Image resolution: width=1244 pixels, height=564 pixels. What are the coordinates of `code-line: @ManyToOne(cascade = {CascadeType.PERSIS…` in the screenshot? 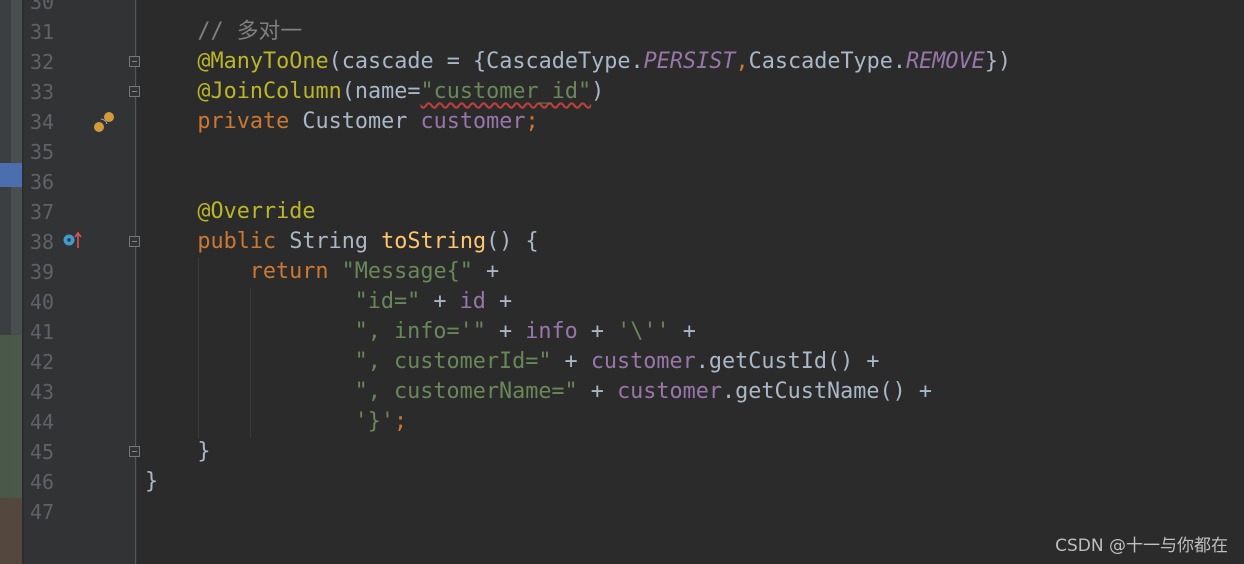 It's located at (604, 62).